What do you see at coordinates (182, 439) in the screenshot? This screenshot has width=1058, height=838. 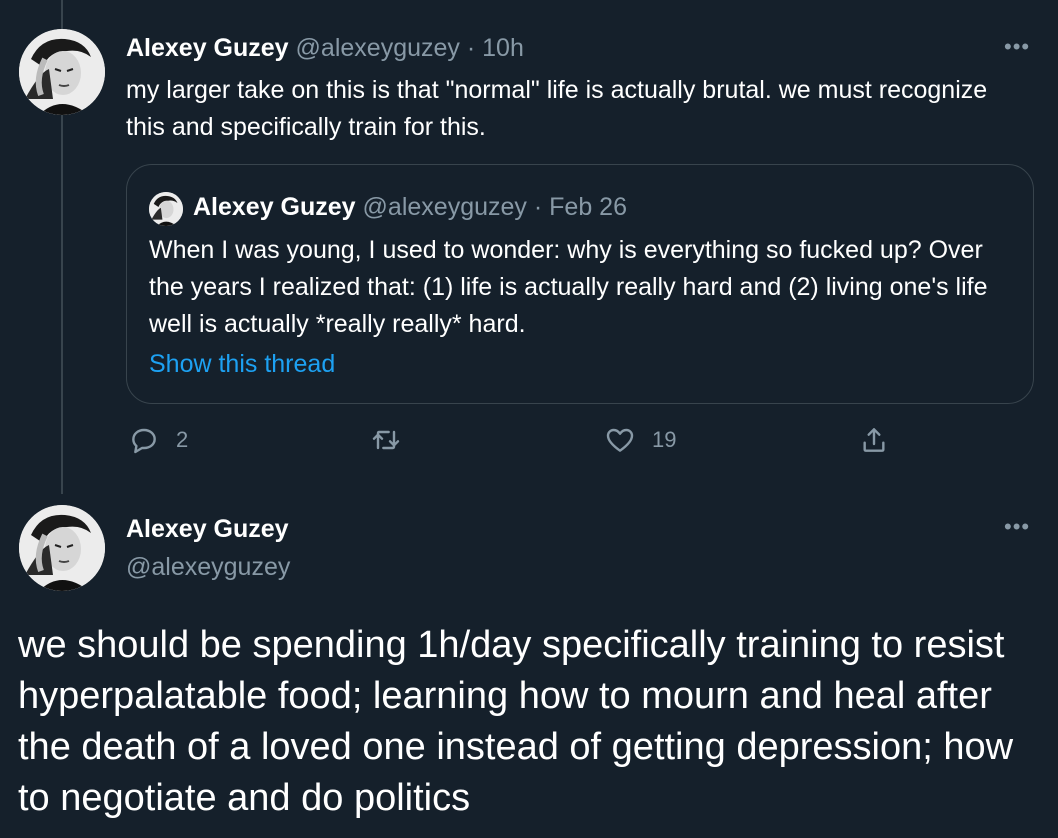 I see `reply-count: 2` at bounding box center [182, 439].